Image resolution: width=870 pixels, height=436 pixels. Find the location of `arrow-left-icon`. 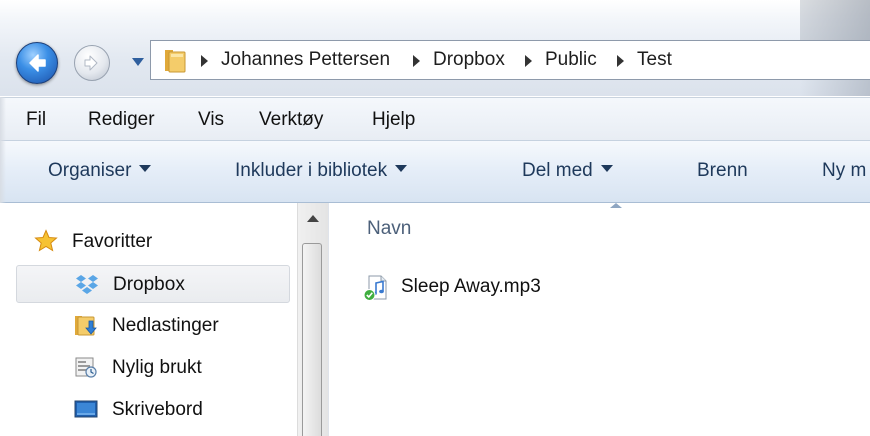

arrow-left-icon is located at coordinates (37, 63).